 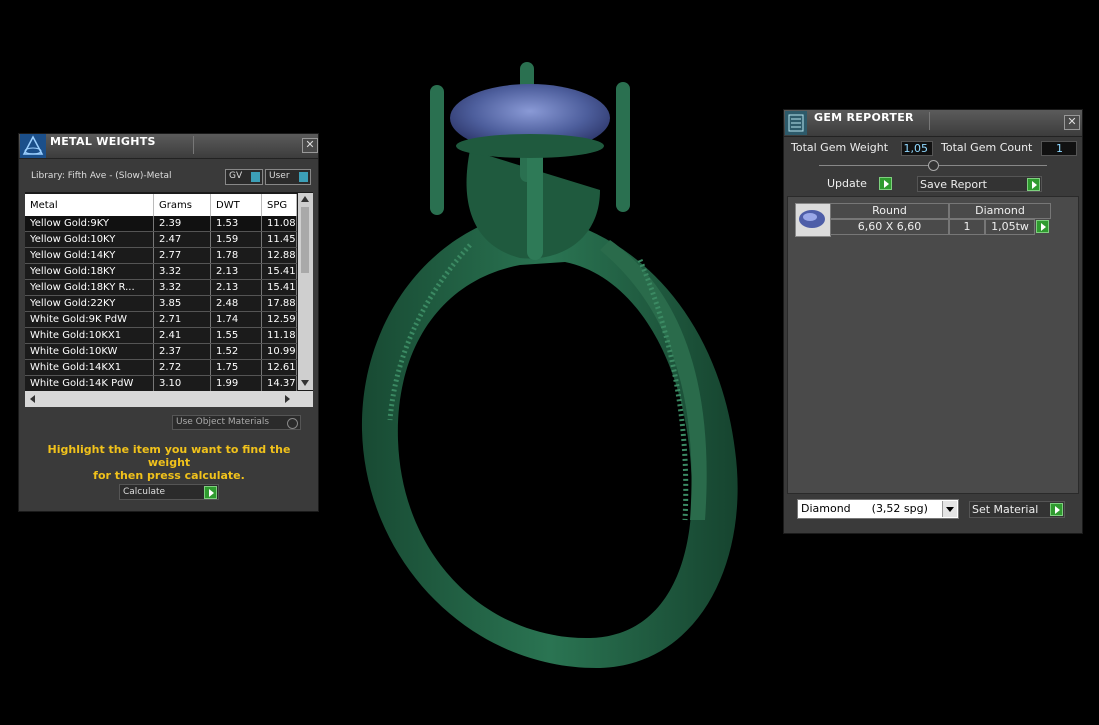 What do you see at coordinates (1056, 509) in the screenshot?
I see `set-material-play-icon` at bounding box center [1056, 509].